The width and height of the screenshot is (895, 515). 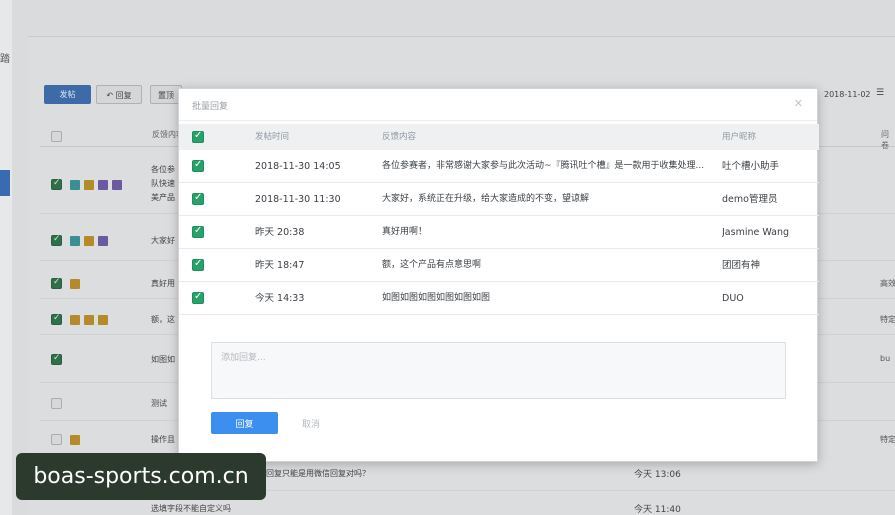 I want to click on background-row-text: 各位参, so click(x=163, y=169).